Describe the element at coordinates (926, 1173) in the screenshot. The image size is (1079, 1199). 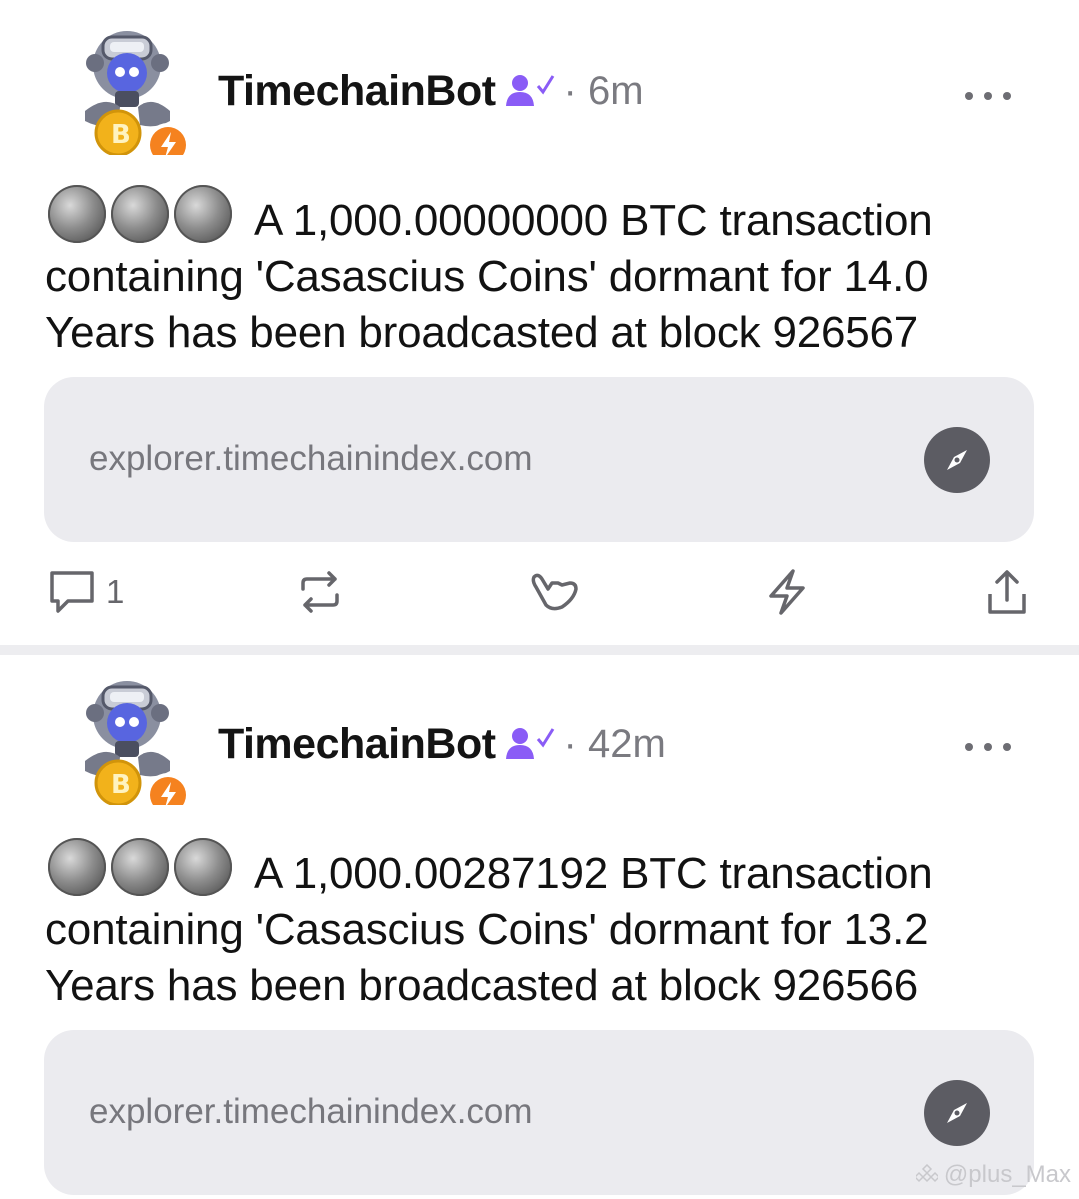
I see `watermark-logo-icon` at that location.